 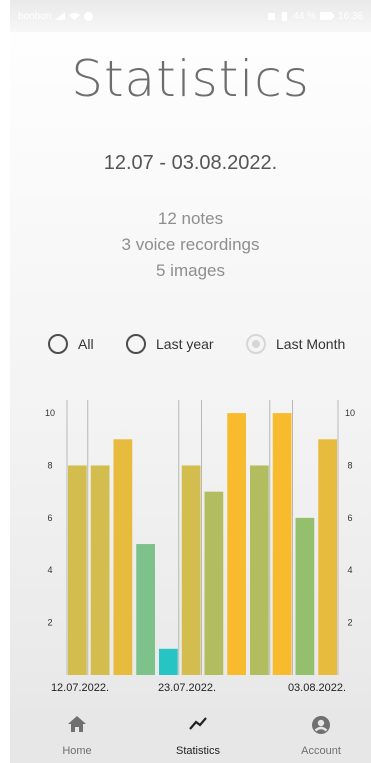 What do you see at coordinates (89, 16) in the screenshot?
I see `app-notification-icon` at bounding box center [89, 16].